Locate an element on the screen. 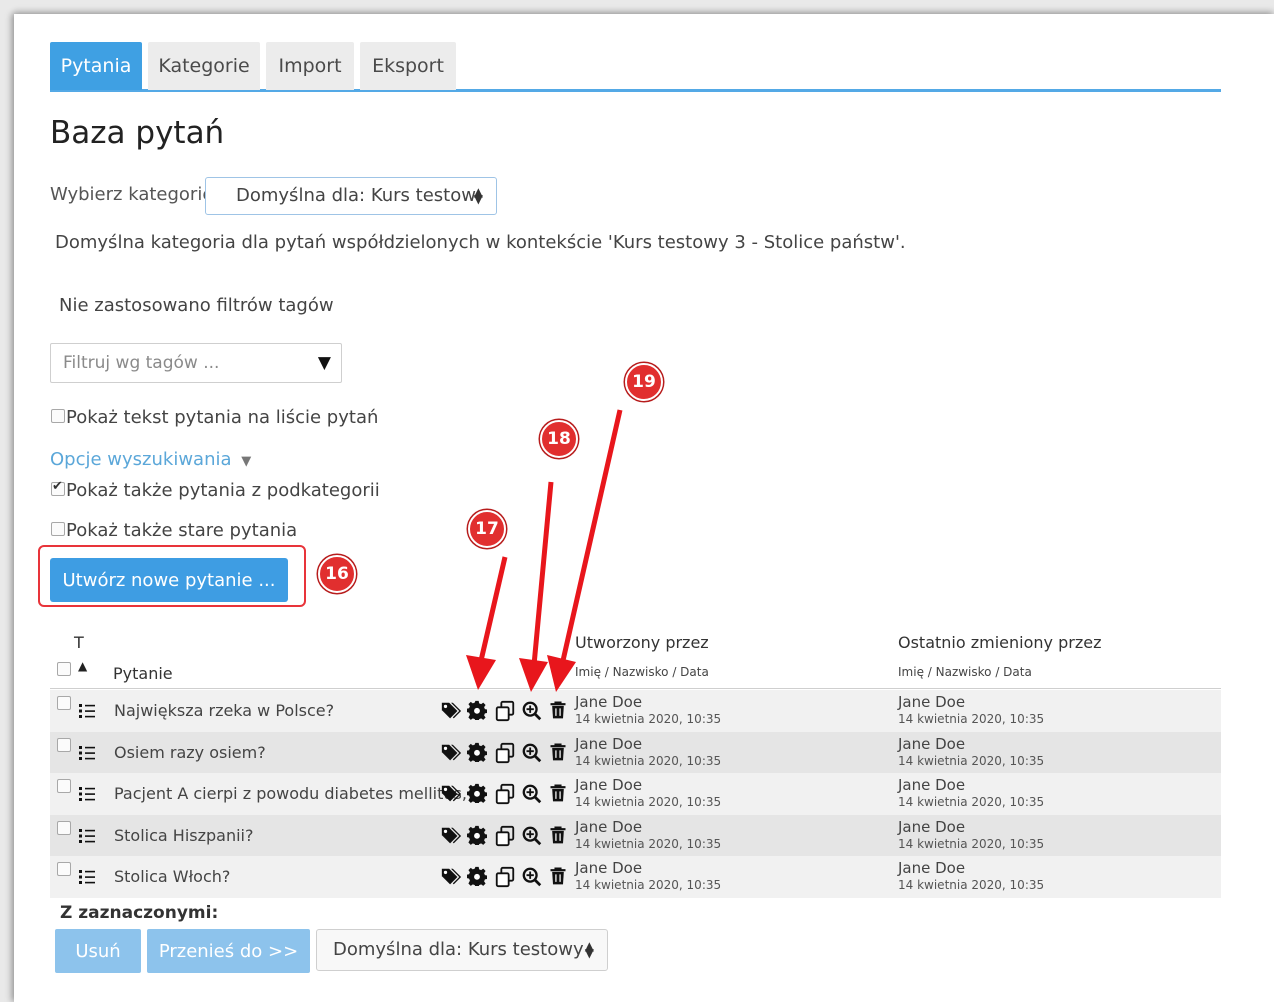 Image resolution: width=1274 pixels, height=1002 pixels. with-selected-label: Z zaznaczonymi: is located at coordinates (139, 913).